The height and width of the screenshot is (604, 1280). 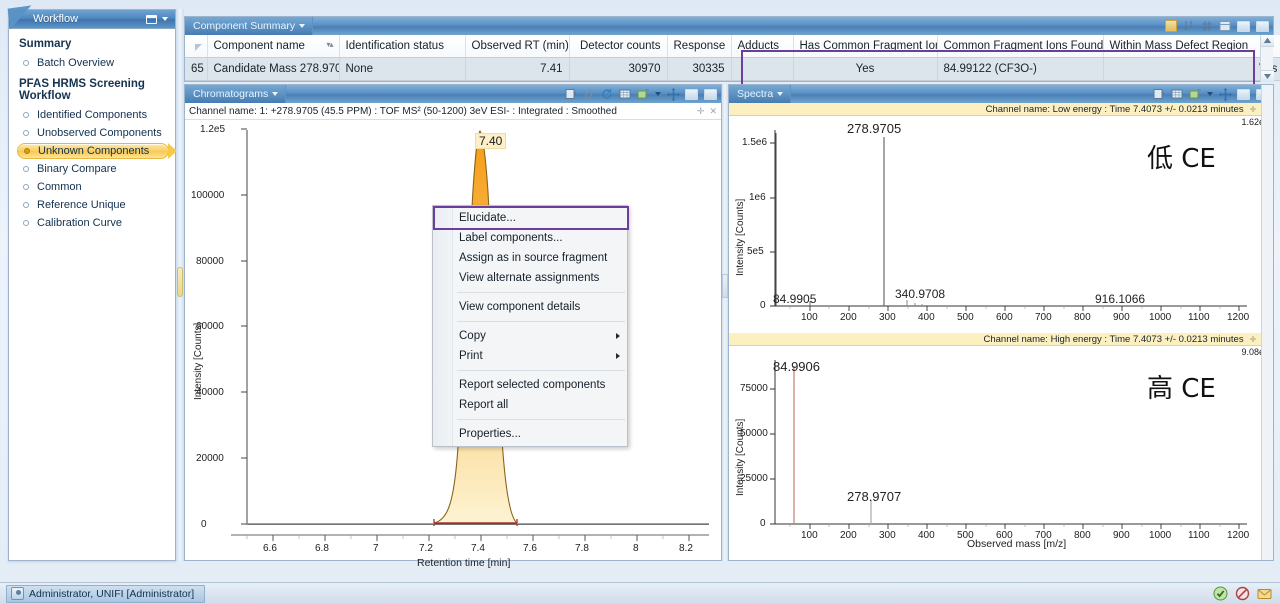 I want to click on row-number: 65, so click(x=196, y=69).